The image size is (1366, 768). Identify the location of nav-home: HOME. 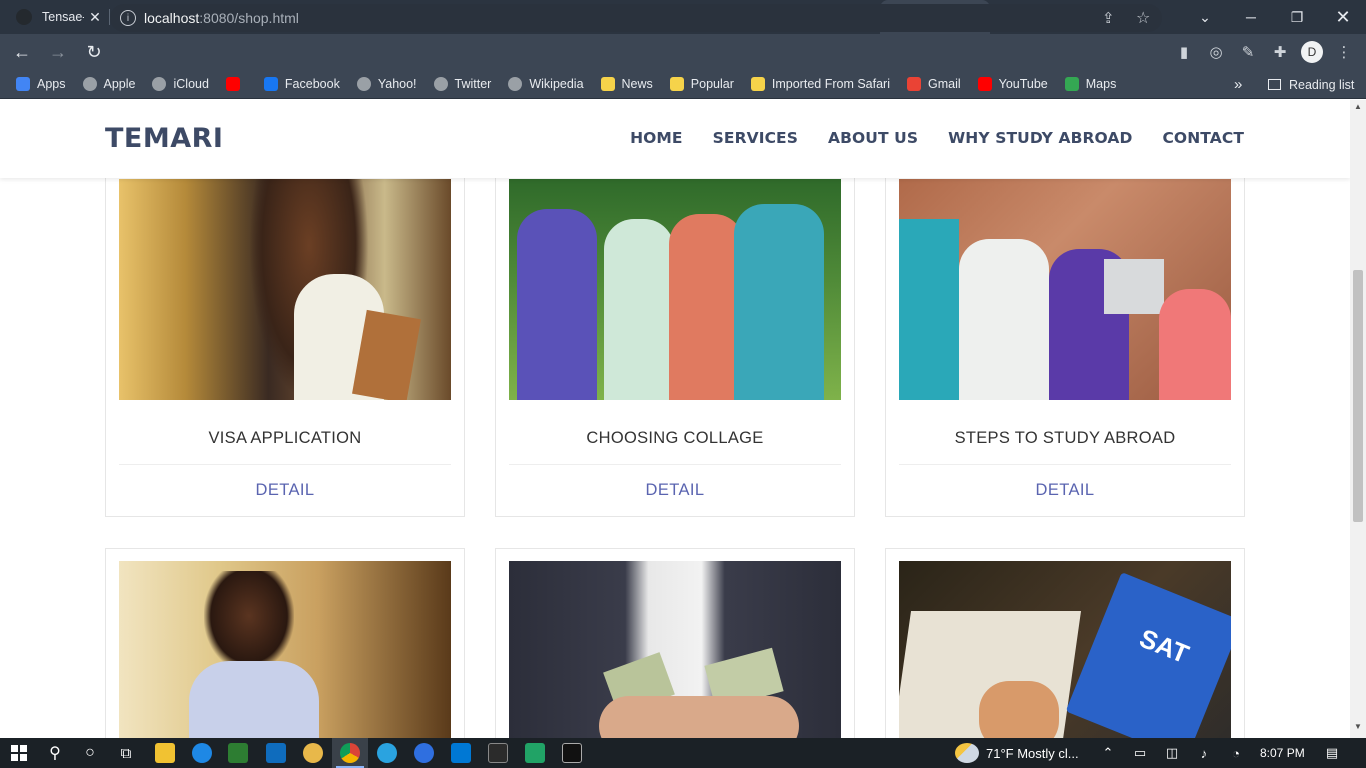
(656, 138).